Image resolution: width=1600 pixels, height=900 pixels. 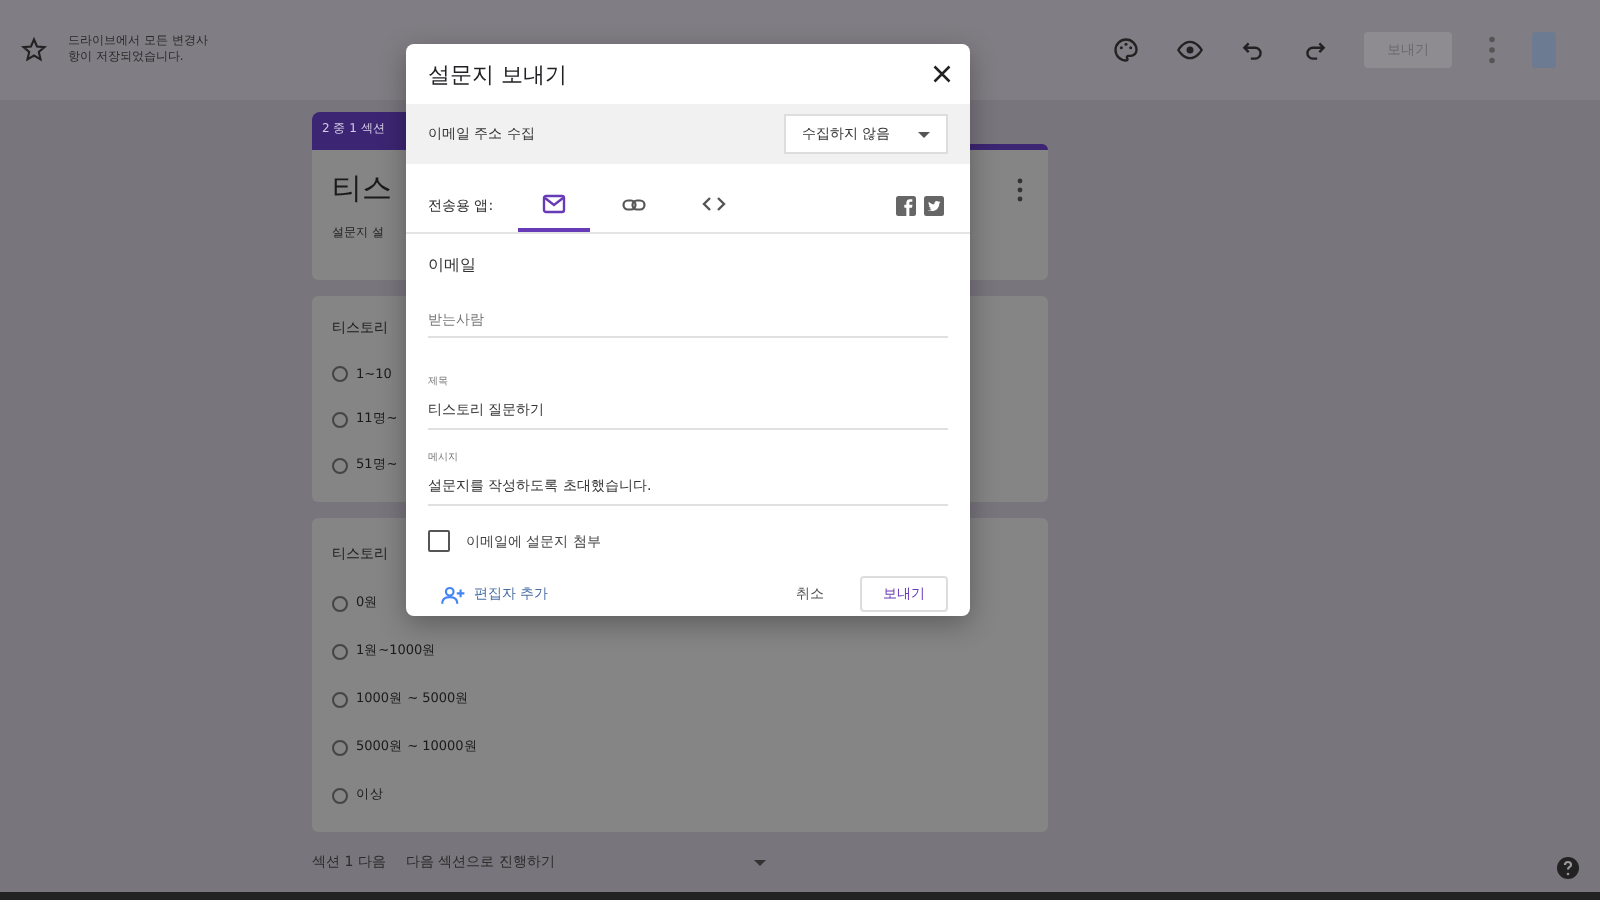 What do you see at coordinates (934, 206) in the screenshot?
I see `twitter-icon` at bounding box center [934, 206].